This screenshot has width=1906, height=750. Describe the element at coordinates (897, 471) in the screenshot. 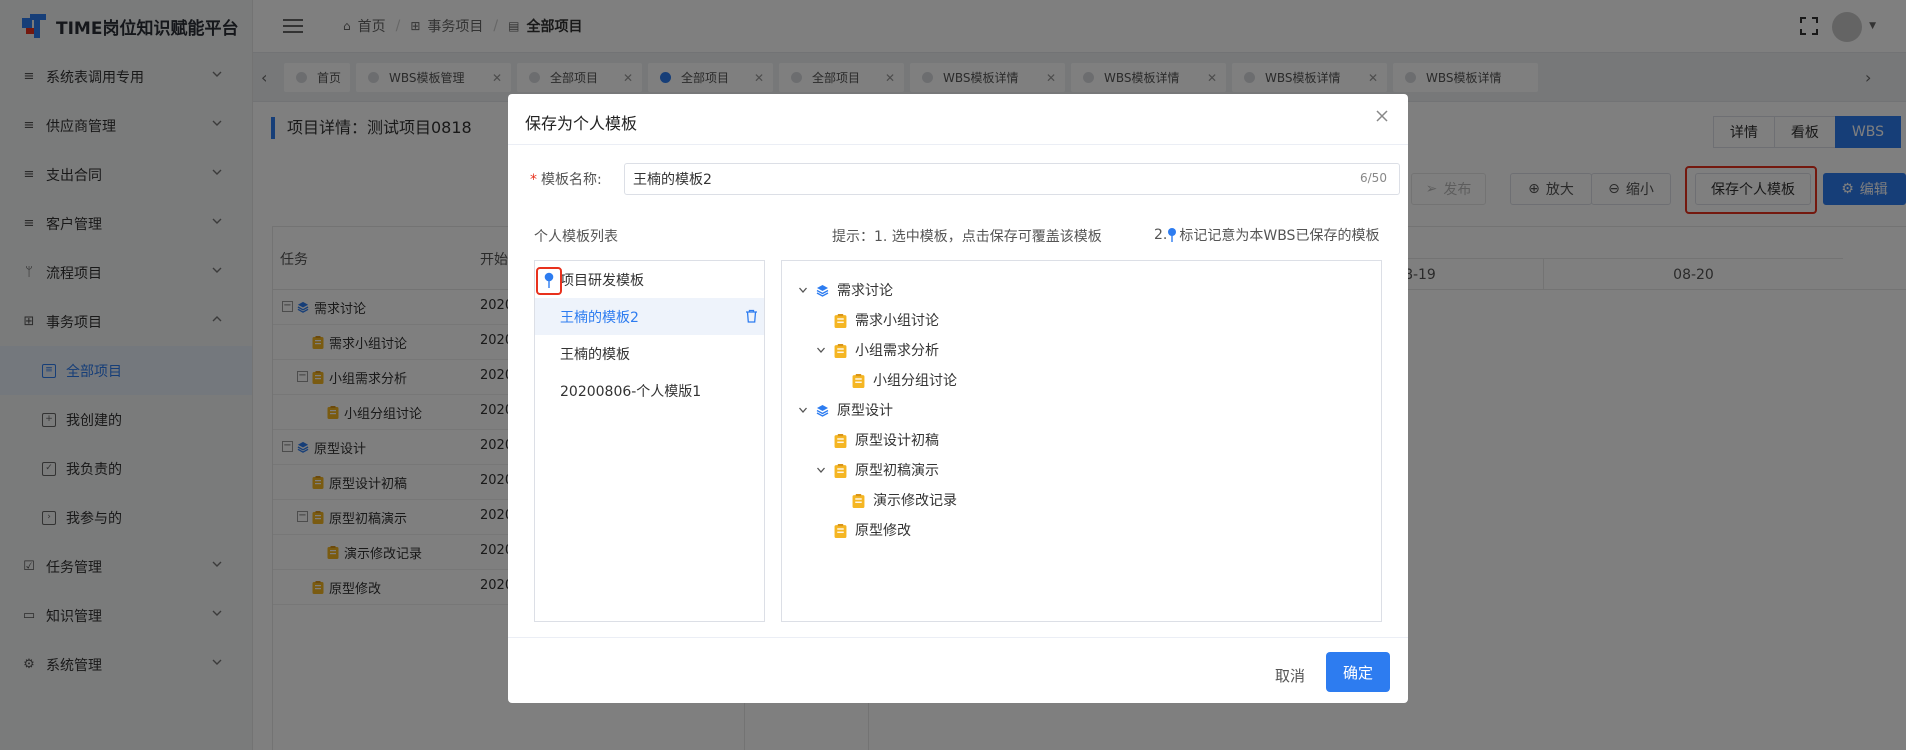

I see `tree-node-label: 原型初稿演示` at that location.